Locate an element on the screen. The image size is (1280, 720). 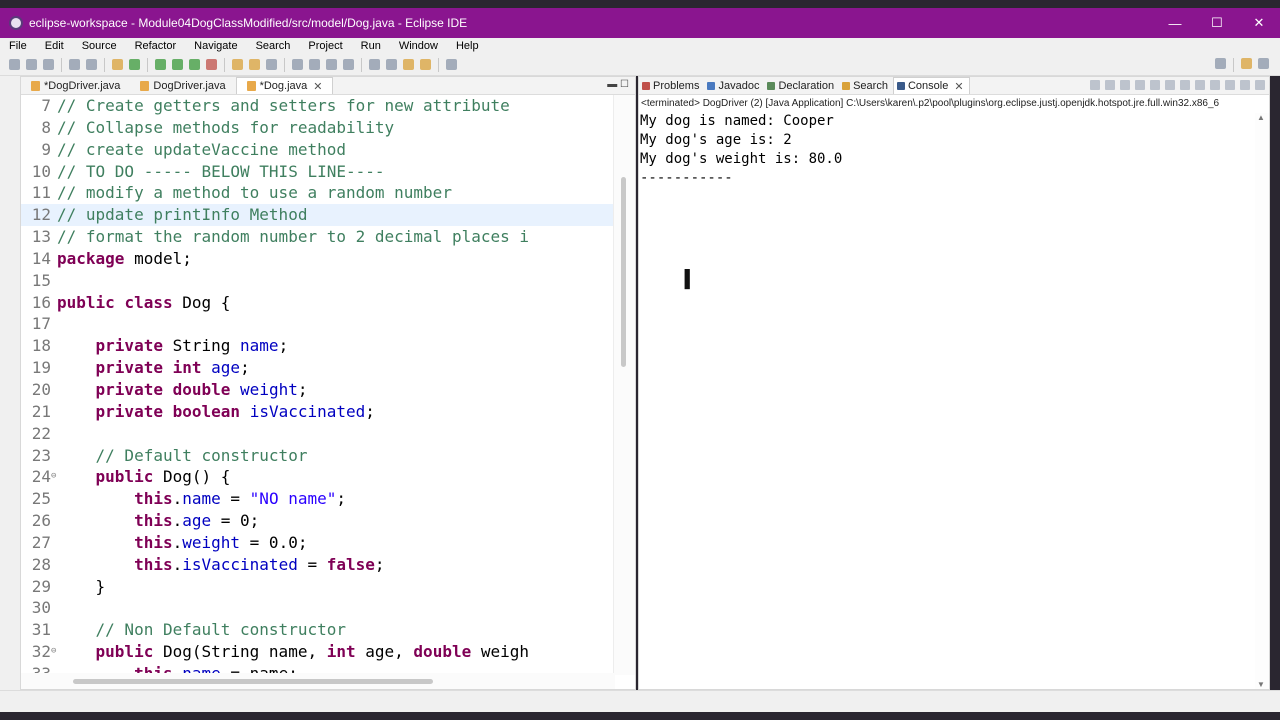
menu-run: Run is located at coordinates (371, 46).